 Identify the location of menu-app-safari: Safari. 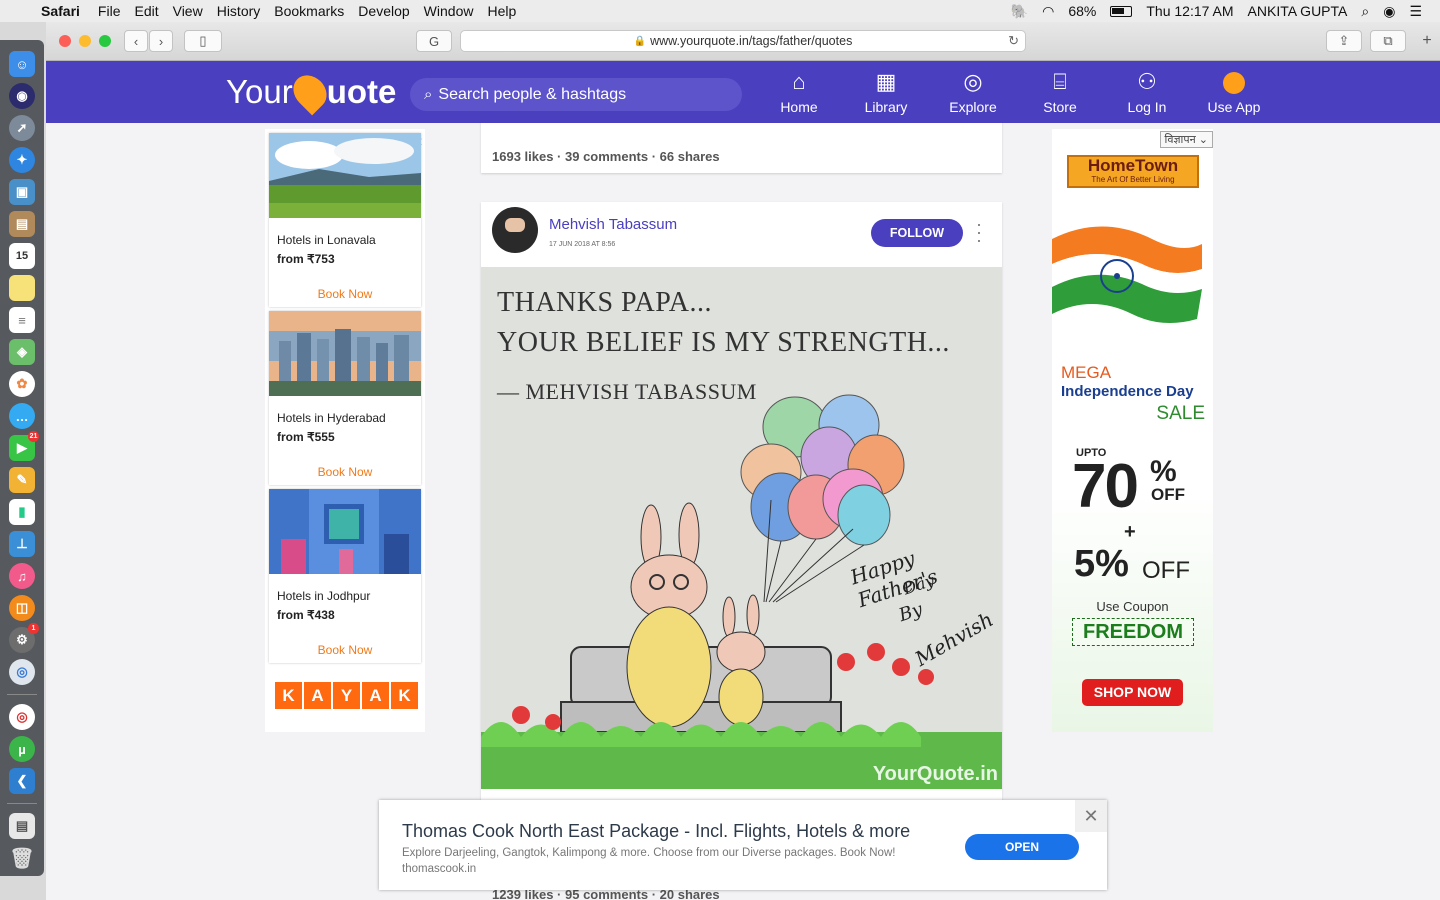
(67, 11).